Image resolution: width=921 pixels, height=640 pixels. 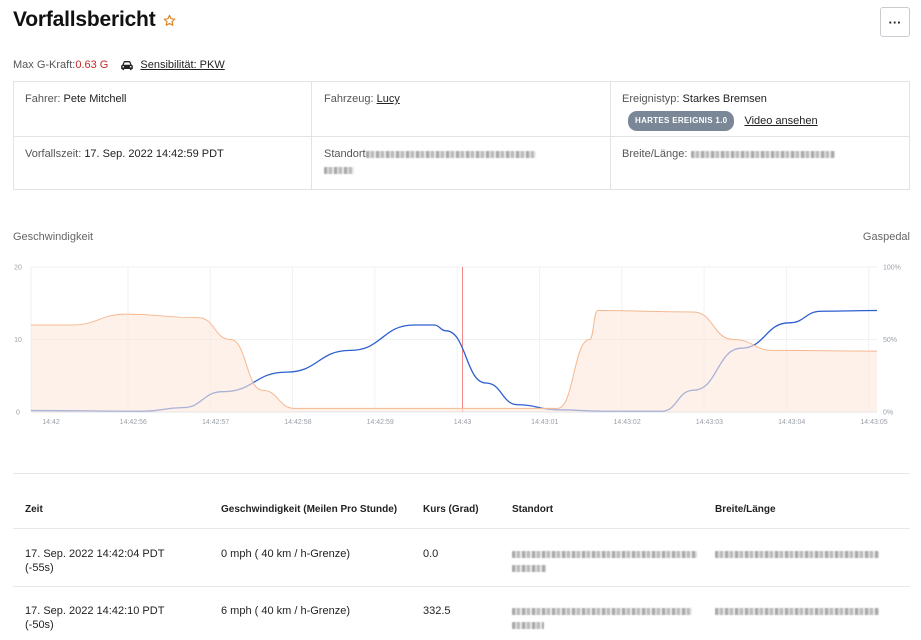 What do you see at coordinates (780, 121) in the screenshot?
I see `video-link: Video ansehen` at bounding box center [780, 121].